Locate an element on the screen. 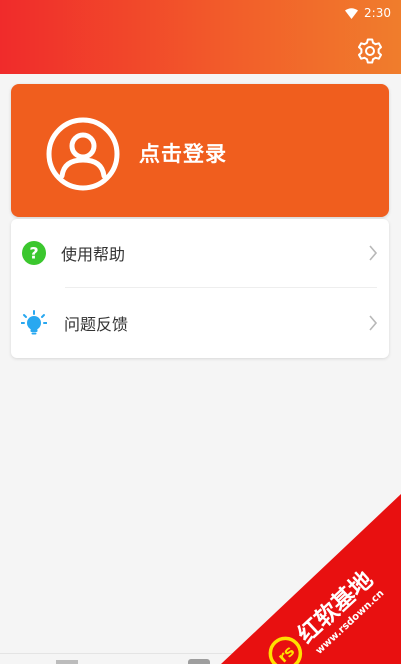 The image size is (401, 664). wifi-icon is located at coordinates (352, 13).